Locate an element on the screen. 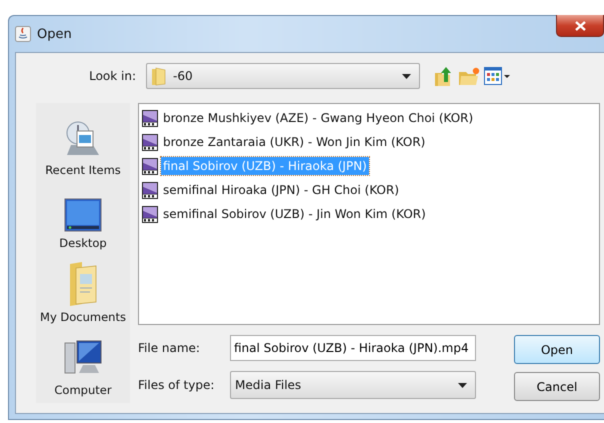  close-button is located at coordinates (580, 26).